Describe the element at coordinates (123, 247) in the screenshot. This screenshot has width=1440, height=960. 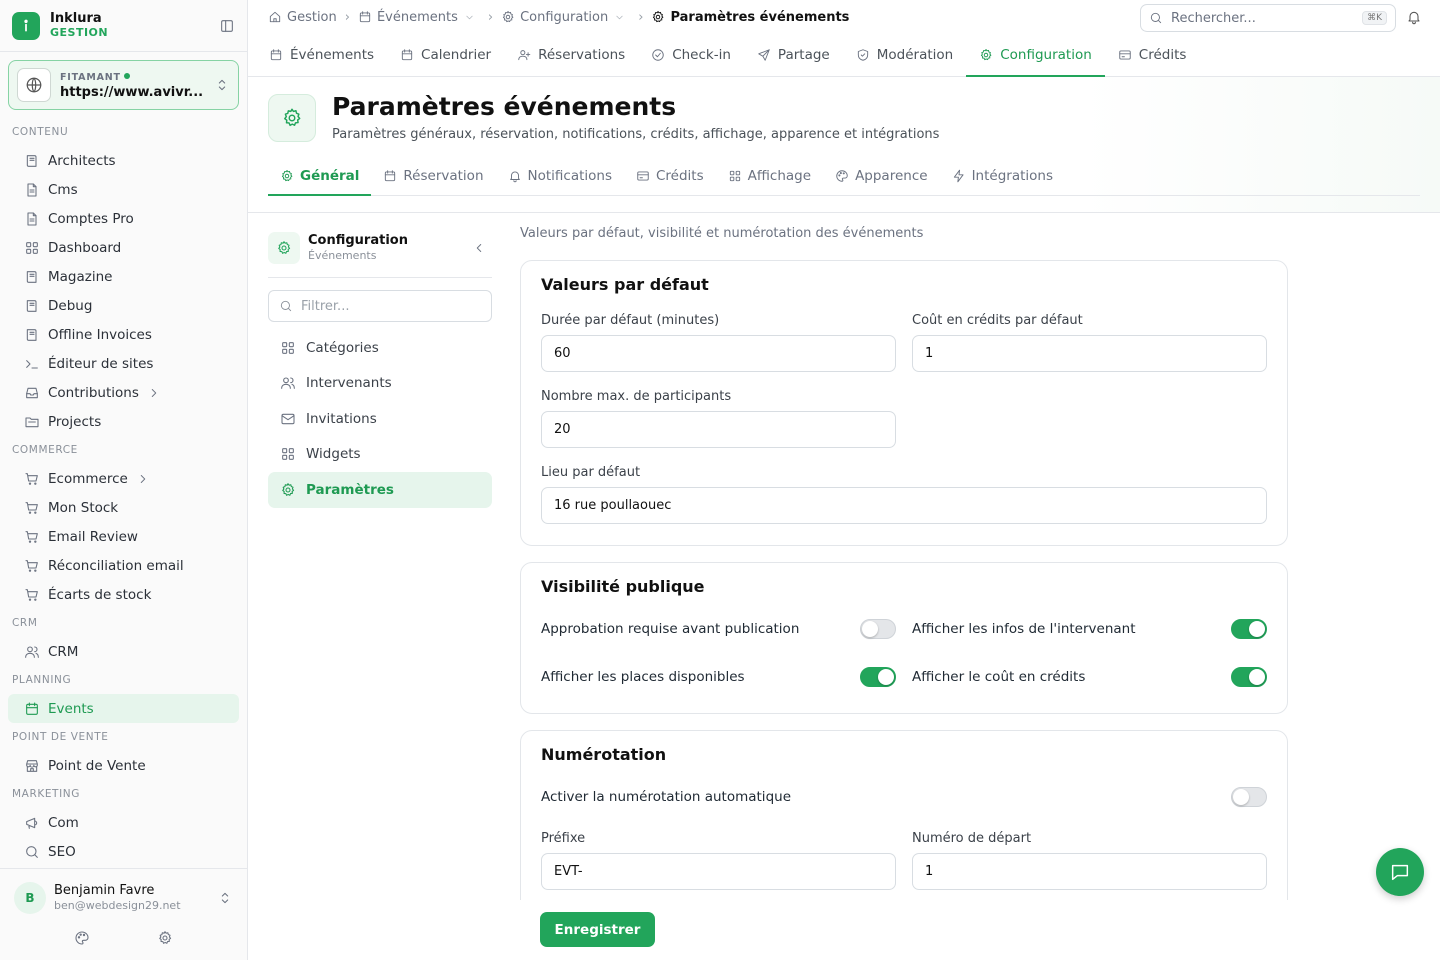
I see `sidebar-item-dashboard: Dashboard` at that location.